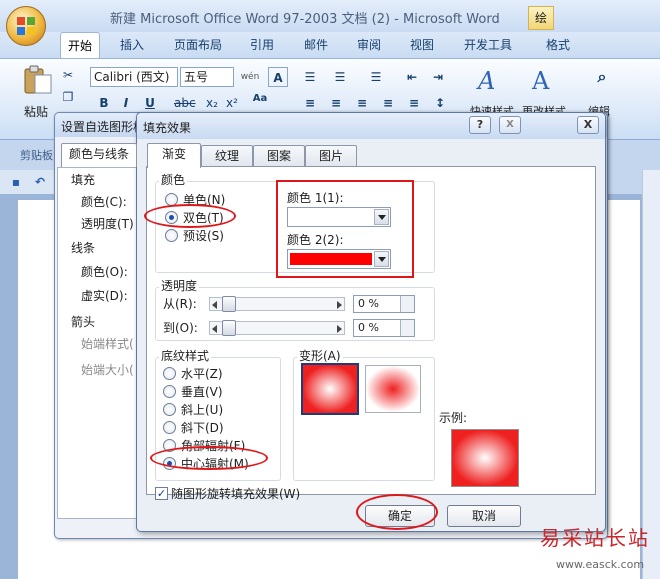 The height and width of the screenshot is (579, 660). I want to click on numbering-icon: ☰, so click(340, 77).